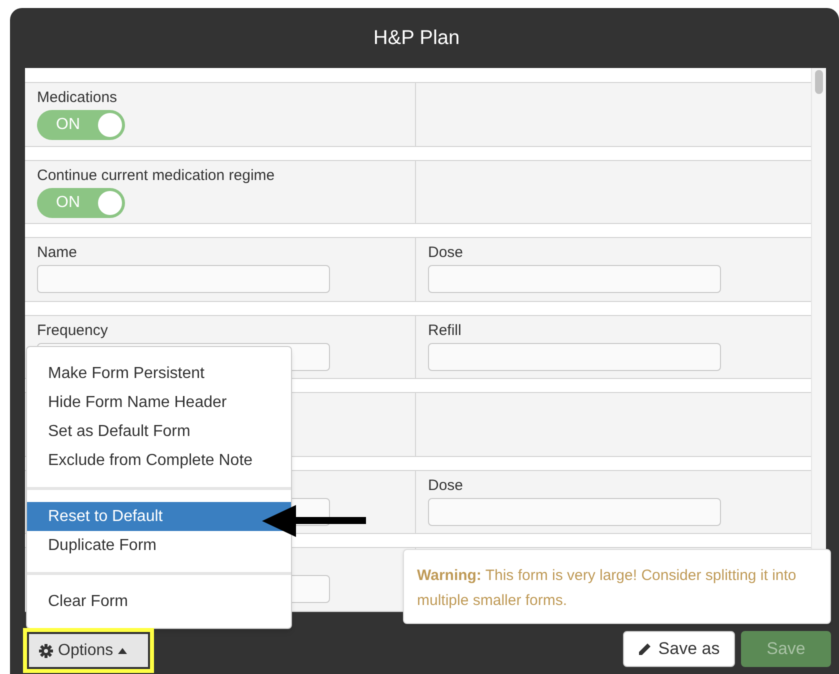 This screenshot has height=674, width=839. What do you see at coordinates (46, 651) in the screenshot?
I see `gear-icon` at bounding box center [46, 651].